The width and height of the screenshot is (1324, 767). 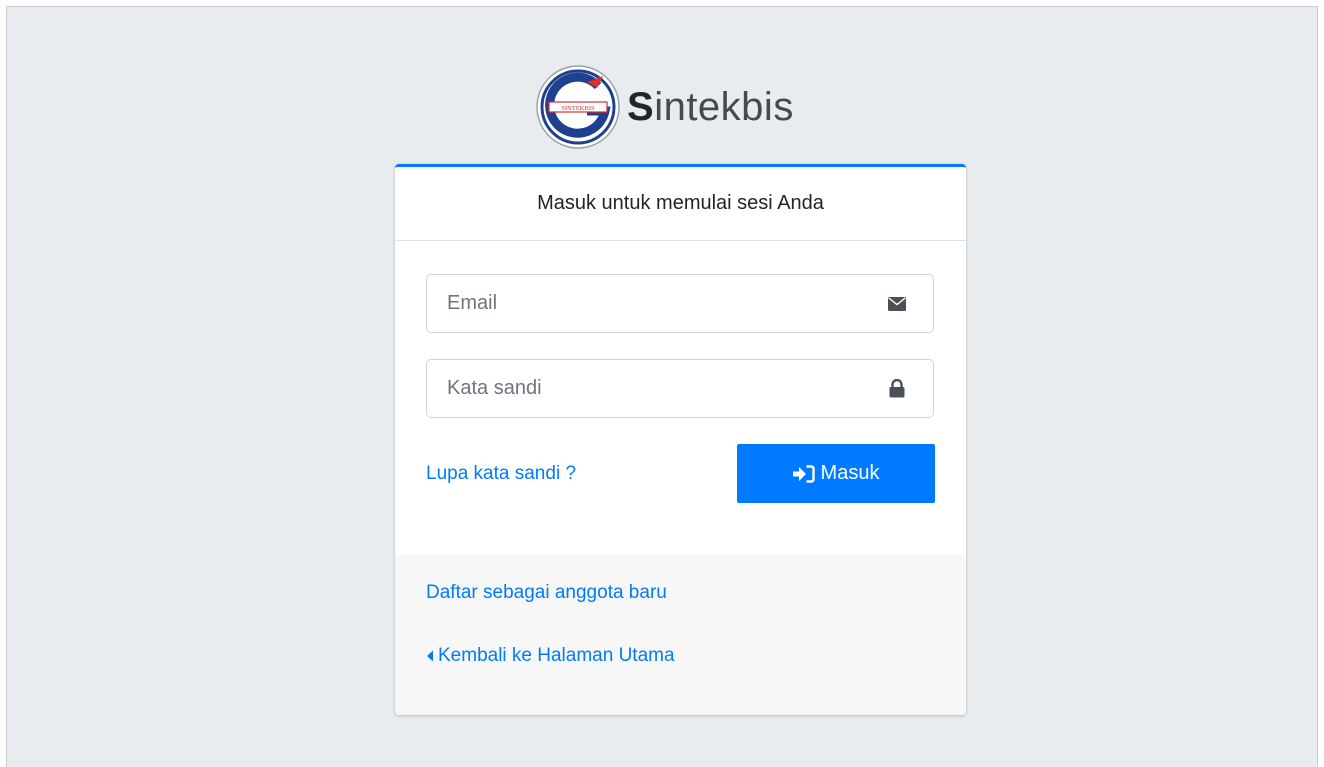 What do you see at coordinates (680, 593) in the screenshot?
I see `register-link: Daftar sebagai anggota baru` at bounding box center [680, 593].